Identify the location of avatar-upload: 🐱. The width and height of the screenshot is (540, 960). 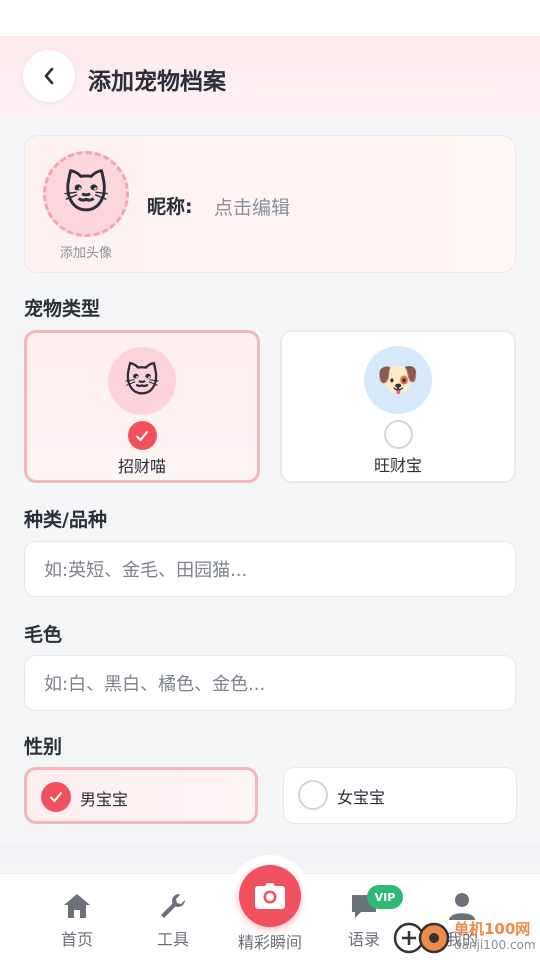
(86, 194).